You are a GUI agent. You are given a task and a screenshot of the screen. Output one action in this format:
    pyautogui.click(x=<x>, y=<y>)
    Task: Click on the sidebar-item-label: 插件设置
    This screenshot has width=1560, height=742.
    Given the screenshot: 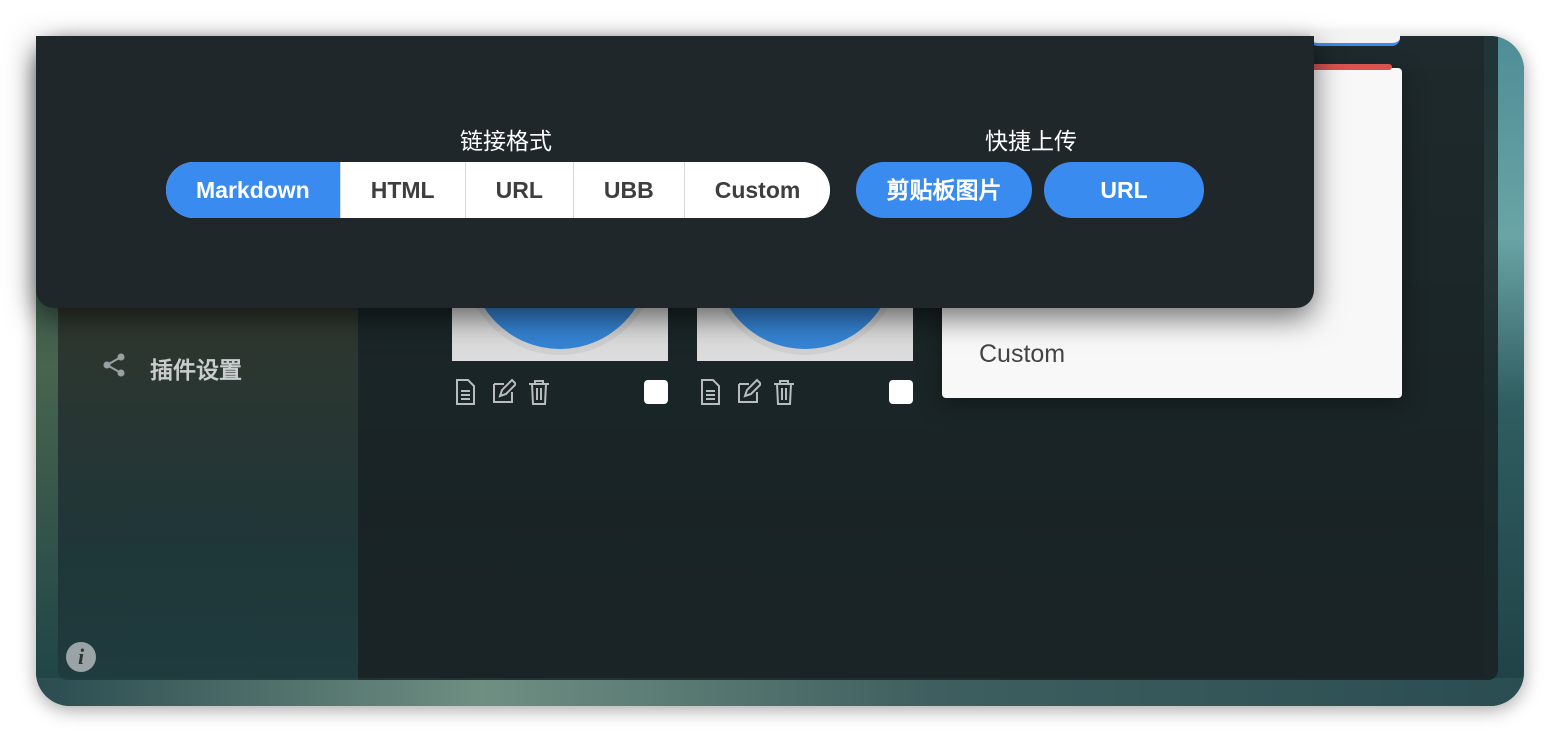 What is the action you would take?
    pyautogui.click(x=196, y=370)
    